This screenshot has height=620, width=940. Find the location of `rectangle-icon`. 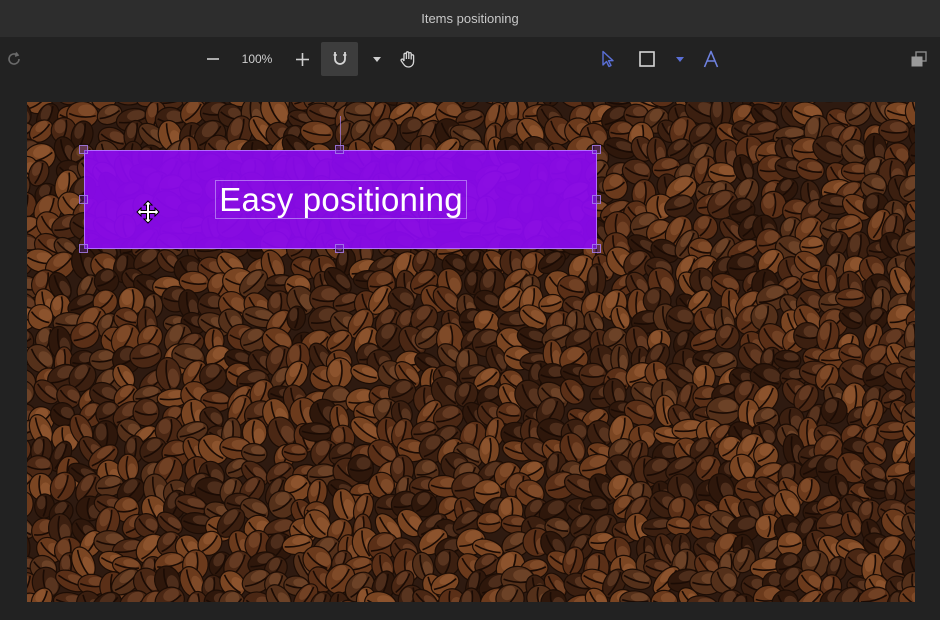

rectangle-icon is located at coordinates (647, 59).